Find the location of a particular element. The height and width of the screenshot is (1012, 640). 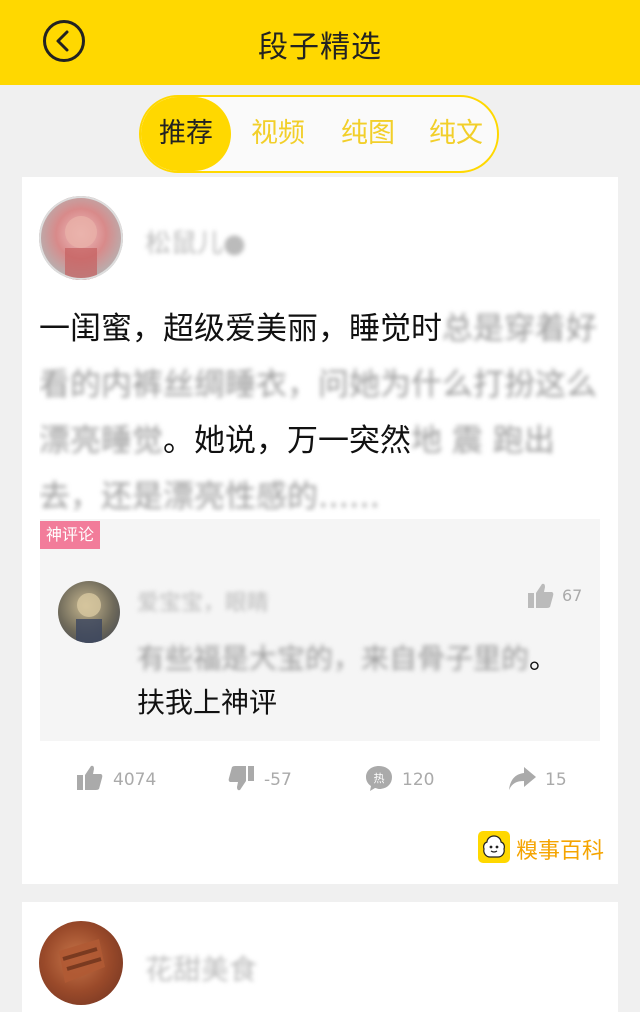

post-username: 花甜美食 is located at coordinates (201, 968).